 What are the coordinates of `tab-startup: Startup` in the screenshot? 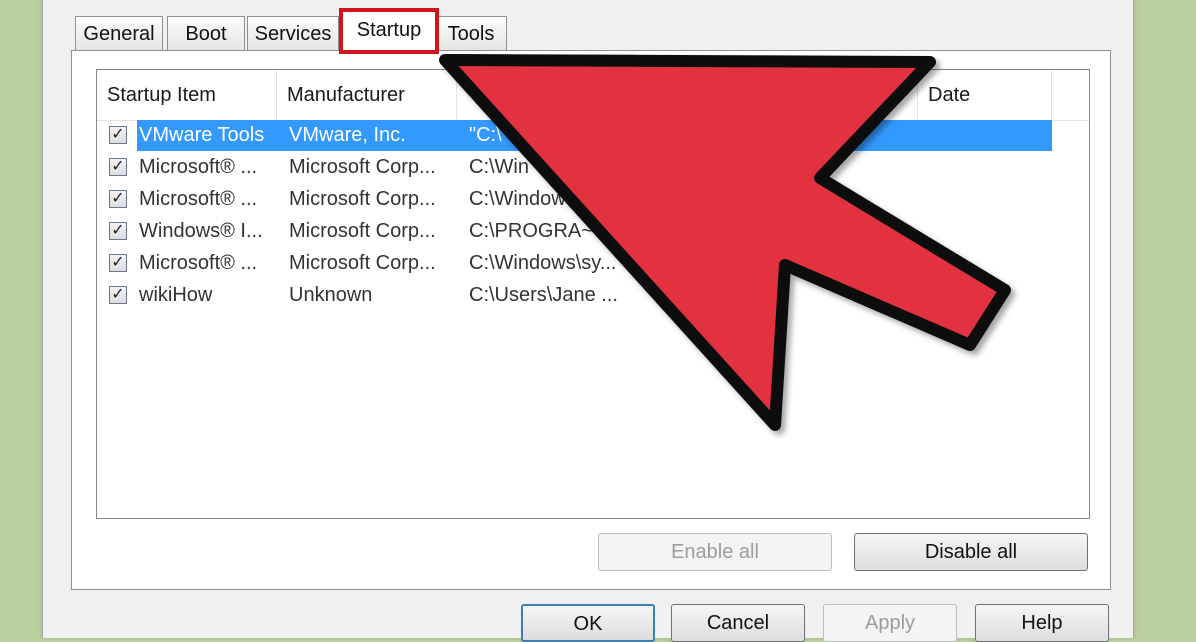 It's located at (389, 31).